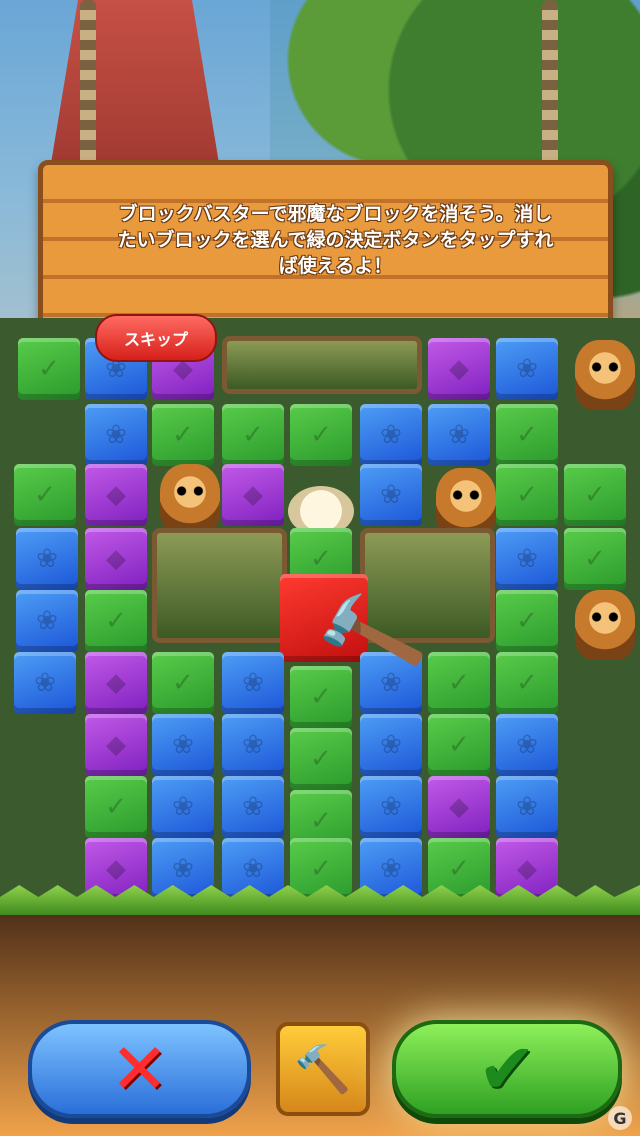 The height and width of the screenshot is (1136, 640). I want to click on cancel-button: ✕, so click(139, 1069).